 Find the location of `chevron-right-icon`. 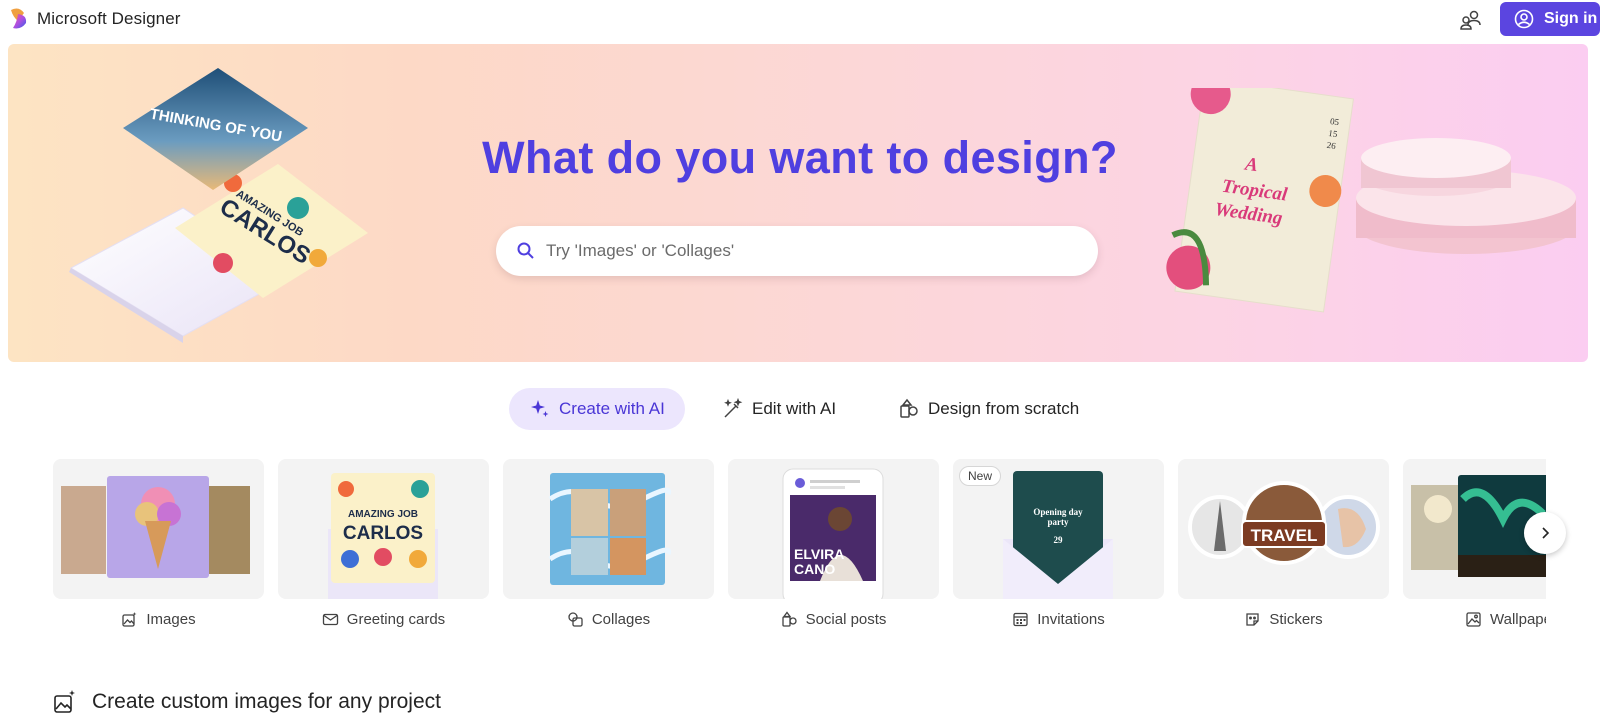

chevron-right-icon is located at coordinates (1546, 533).